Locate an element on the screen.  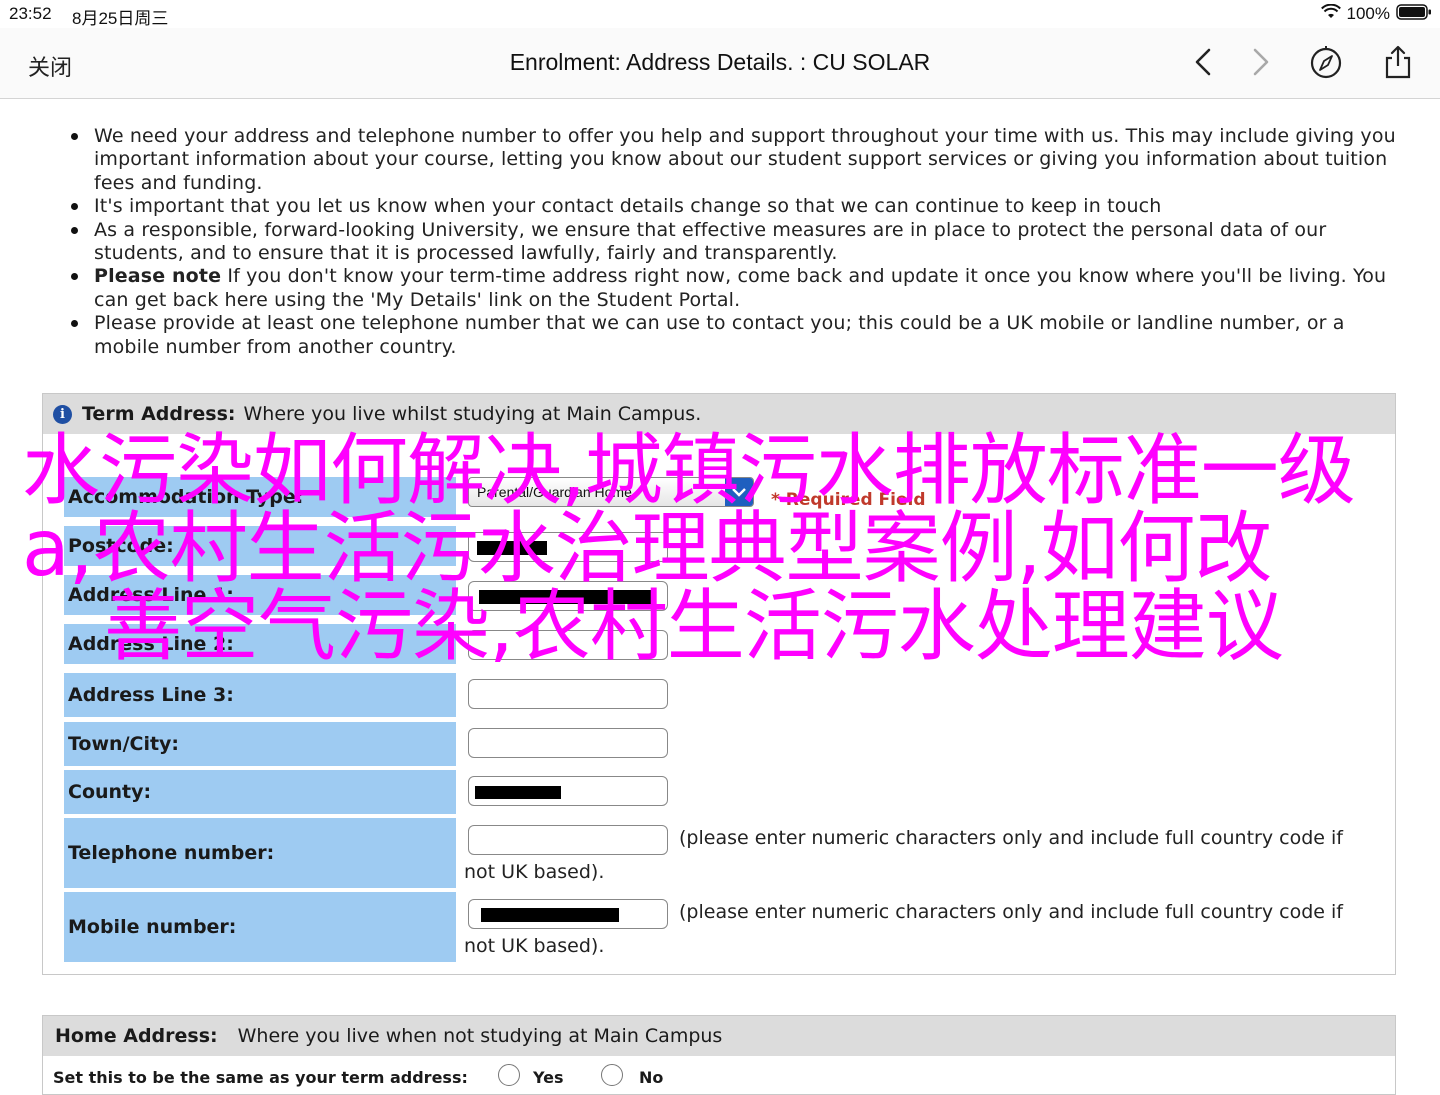
county-label: County: is located at coordinates (260, 792).